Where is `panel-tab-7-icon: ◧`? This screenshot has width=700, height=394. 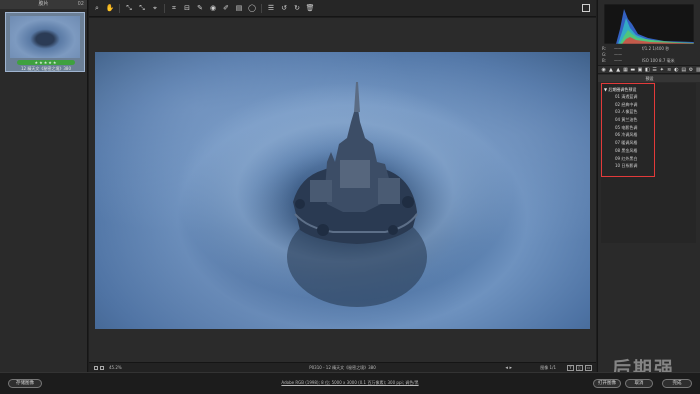
panel-tab-7-icon: ◧ is located at coordinates (647, 70).